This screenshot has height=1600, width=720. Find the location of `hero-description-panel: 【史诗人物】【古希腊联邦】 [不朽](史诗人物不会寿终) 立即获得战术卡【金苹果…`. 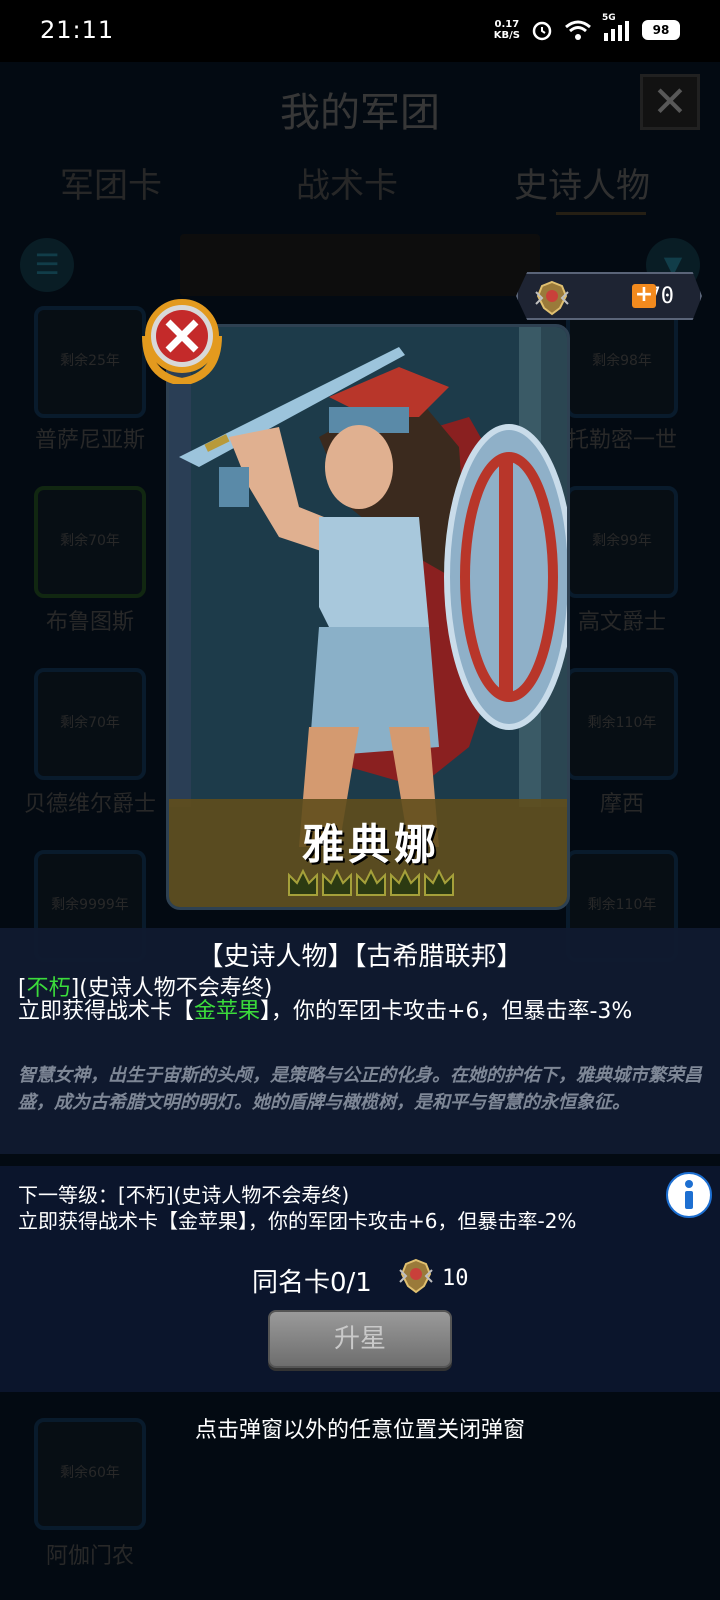

hero-description-panel: 【史诗人物】【古希腊联邦】 [不朽](史诗人物不会寿终) 立即获得战术卡【金苹果… is located at coordinates (360, 1041).